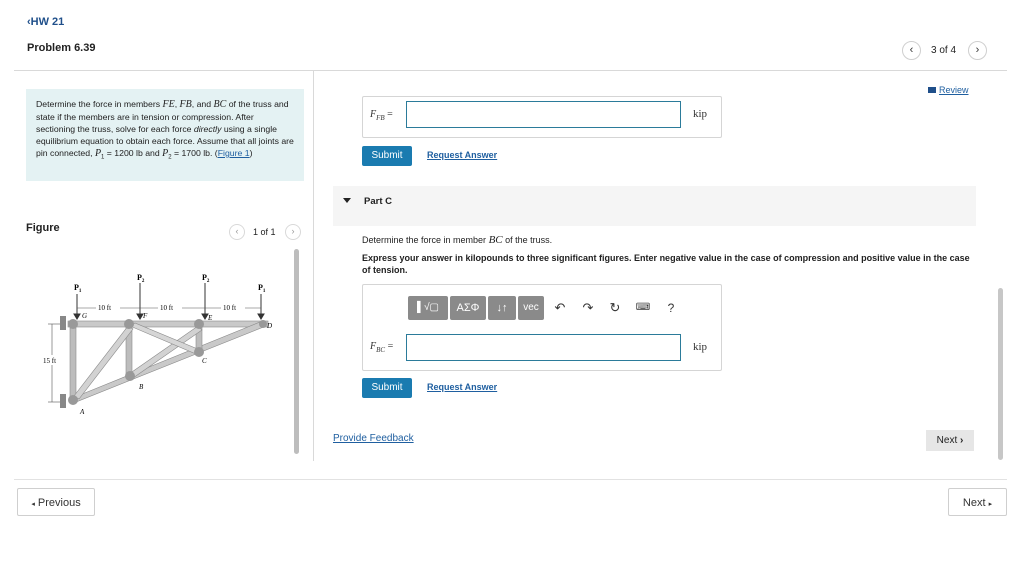  I want to click on joint-d, so click(263, 324).